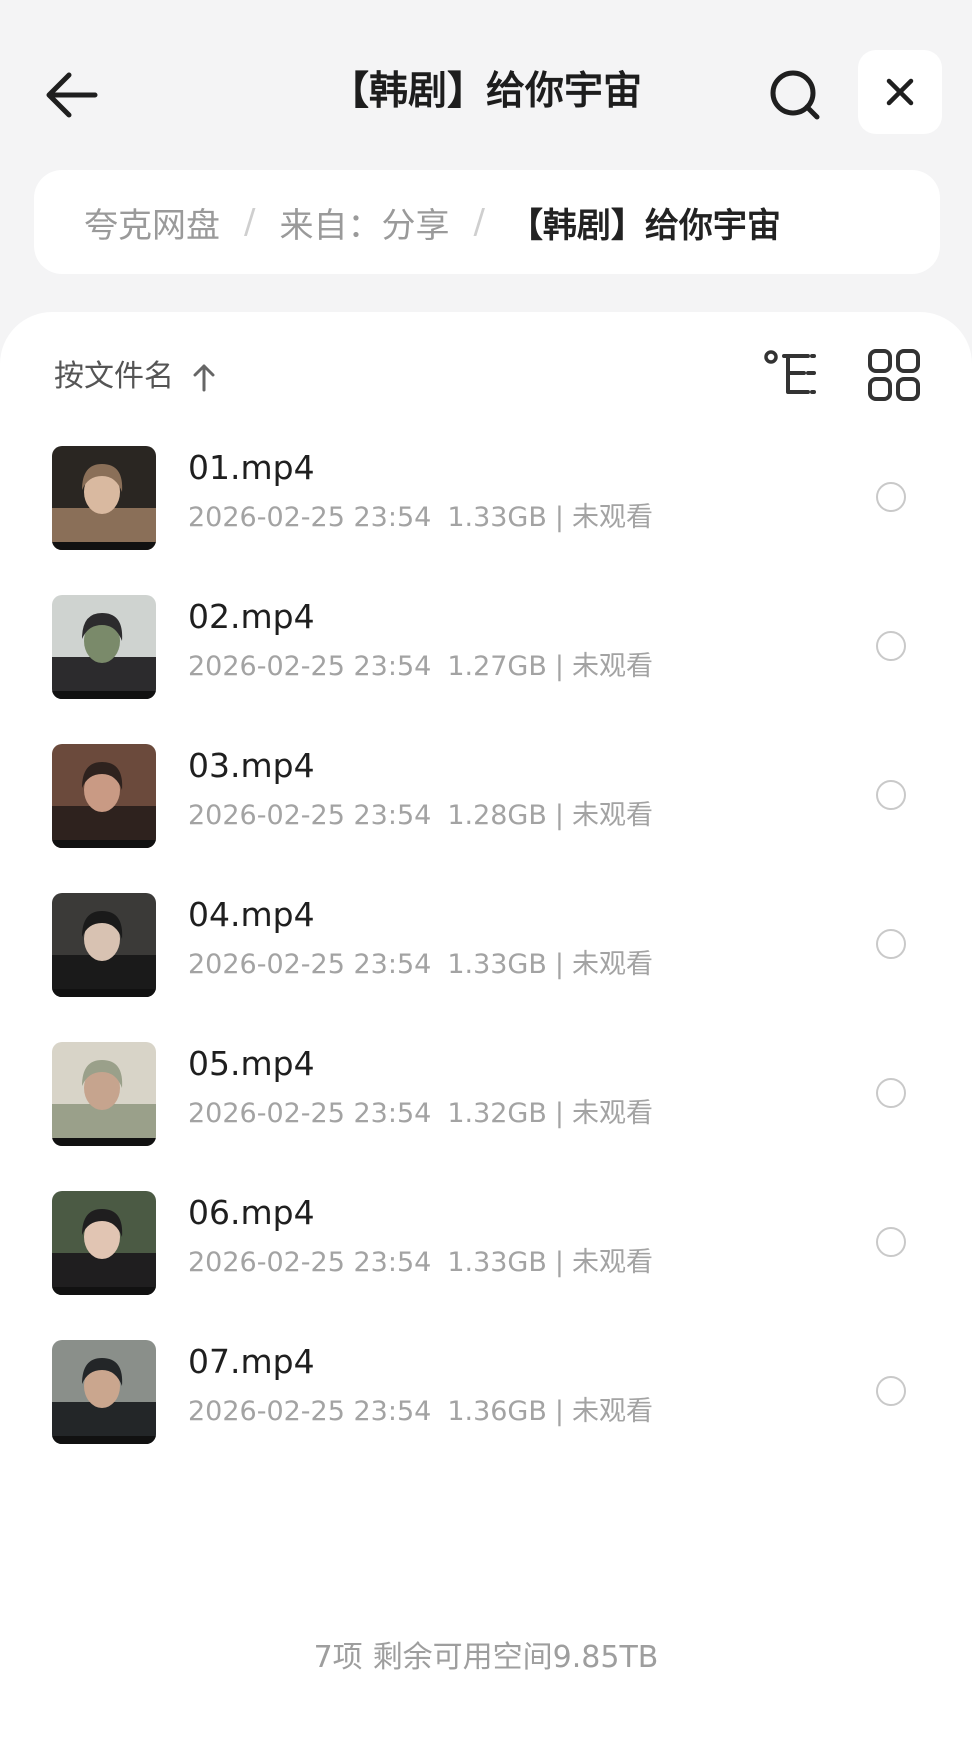 Image resolution: width=972 pixels, height=1740 pixels. I want to click on search-button, so click(795, 95).